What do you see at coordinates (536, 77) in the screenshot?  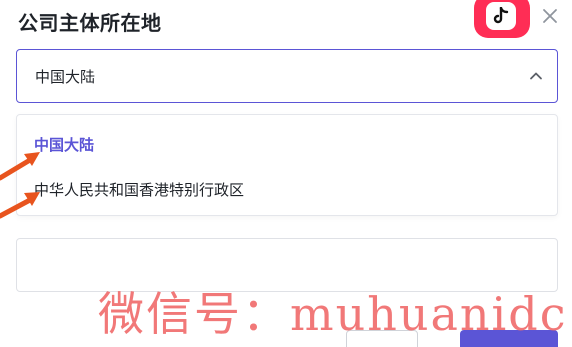 I see `chevron-up-icon` at bounding box center [536, 77].